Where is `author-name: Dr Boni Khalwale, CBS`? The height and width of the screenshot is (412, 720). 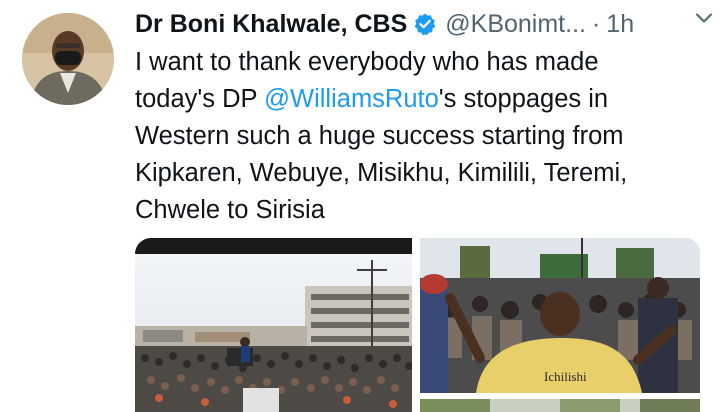
author-name: Dr Boni Khalwale, CBS is located at coordinates (271, 24).